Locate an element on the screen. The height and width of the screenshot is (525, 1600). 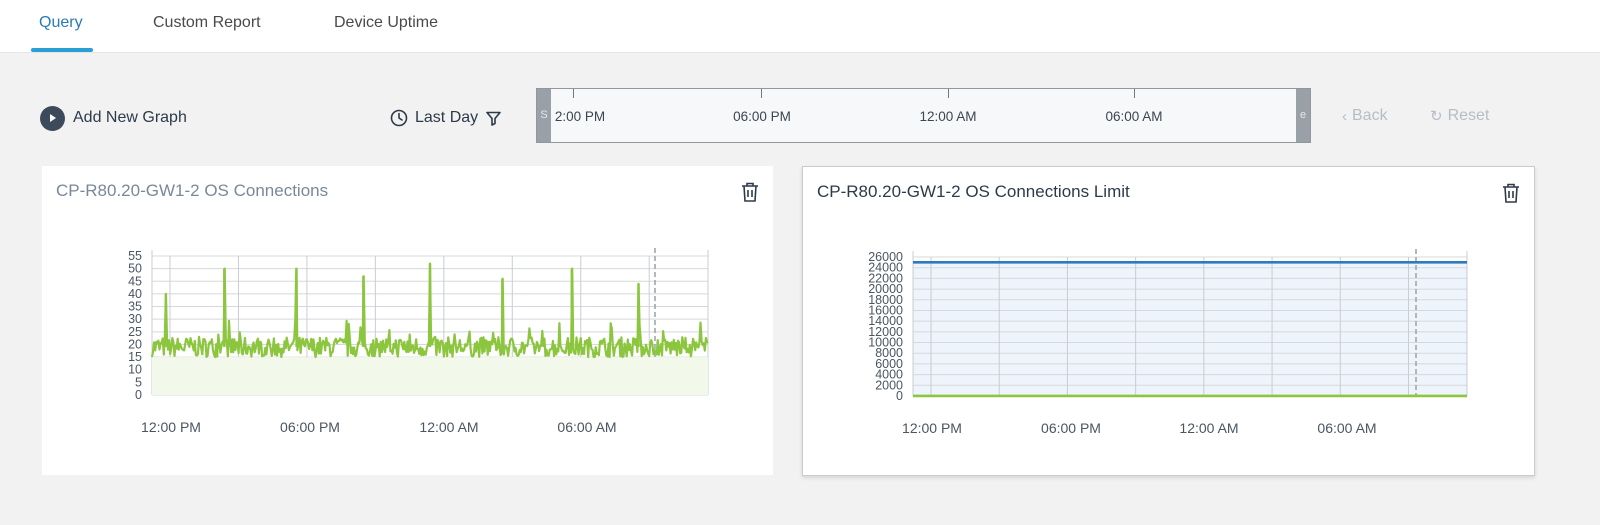
active-tab-indicator is located at coordinates (62, 50).